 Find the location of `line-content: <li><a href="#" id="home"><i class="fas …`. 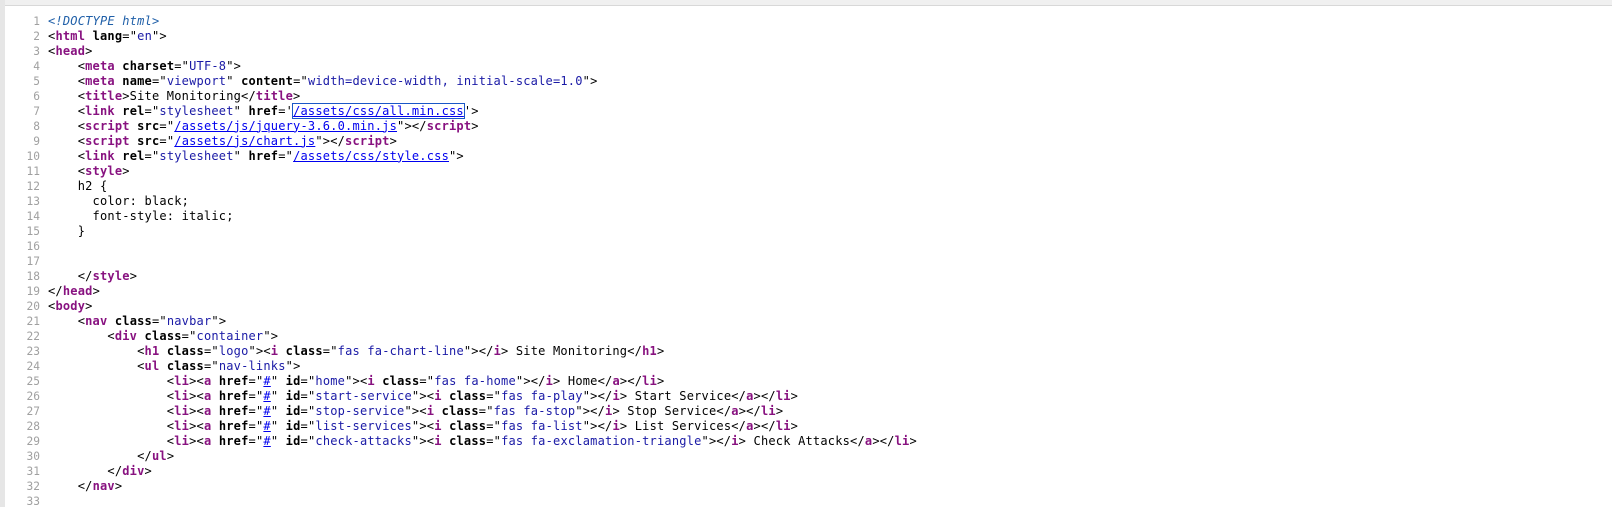

line-content: <li><a href="#" id="home"><i class="fas … is located at coordinates (356, 381).